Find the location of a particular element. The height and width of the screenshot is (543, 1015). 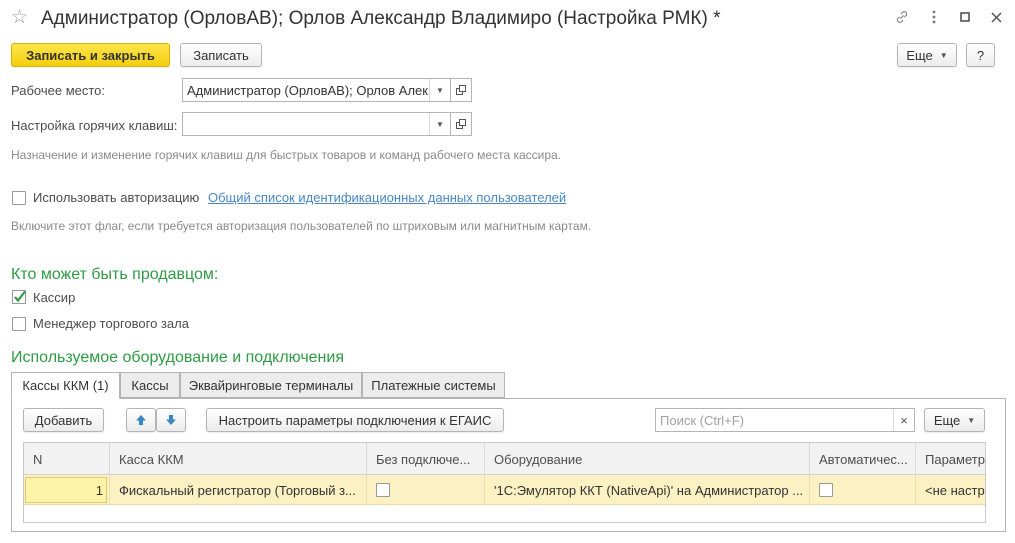

column-header-n: N is located at coordinates (67, 459).